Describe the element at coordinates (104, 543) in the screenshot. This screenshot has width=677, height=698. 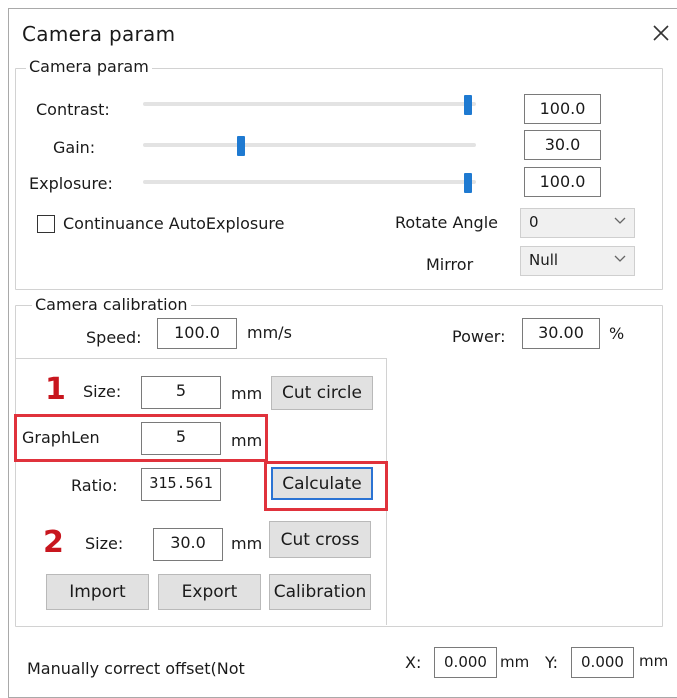
I see `cross-size-label: Size:` at that location.